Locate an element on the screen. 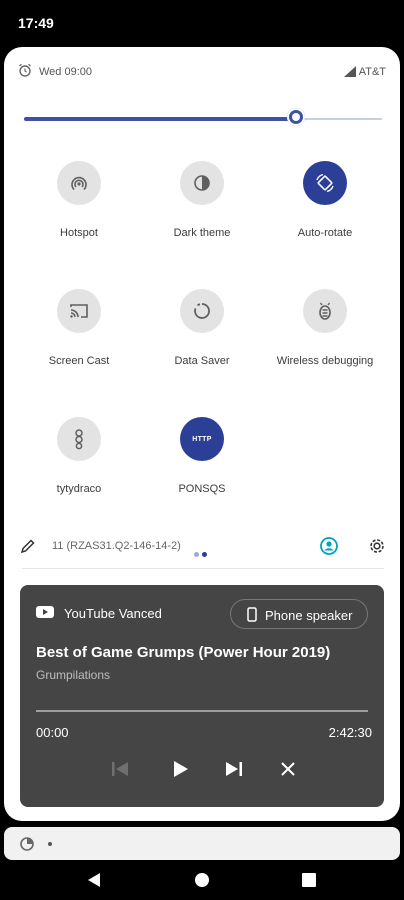 Image resolution: width=404 pixels, height=900 pixels. auto-rotate-icon is located at coordinates (325, 183).